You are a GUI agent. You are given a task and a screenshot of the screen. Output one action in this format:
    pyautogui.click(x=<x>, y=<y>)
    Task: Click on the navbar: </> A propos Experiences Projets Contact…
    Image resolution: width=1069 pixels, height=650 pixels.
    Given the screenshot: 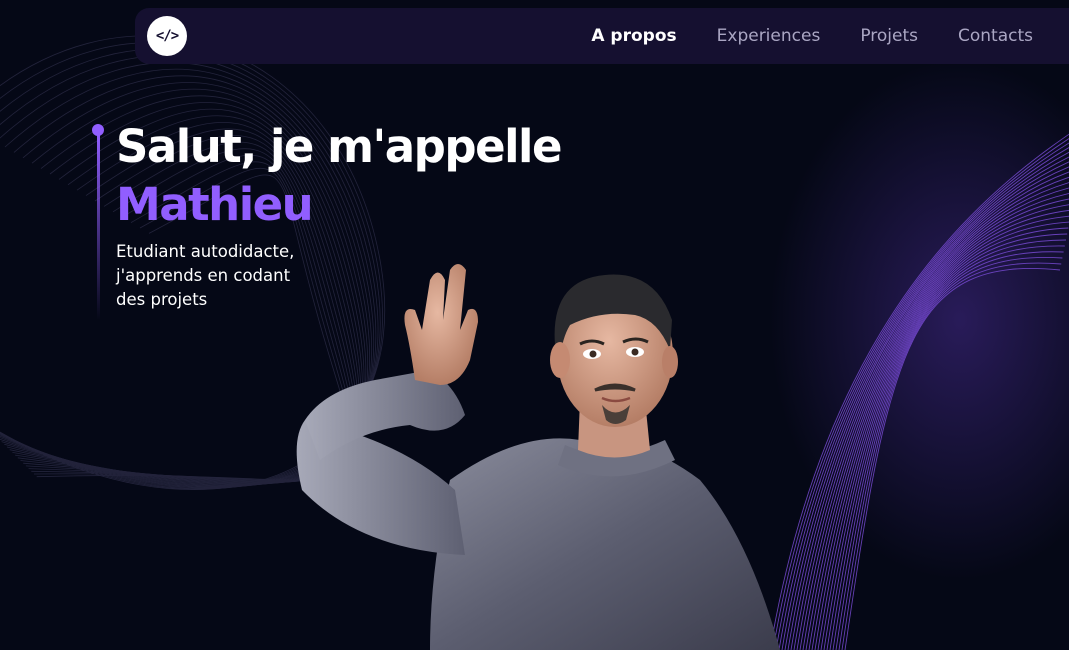 What is the action you would take?
    pyautogui.click(x=602, y=36)
    